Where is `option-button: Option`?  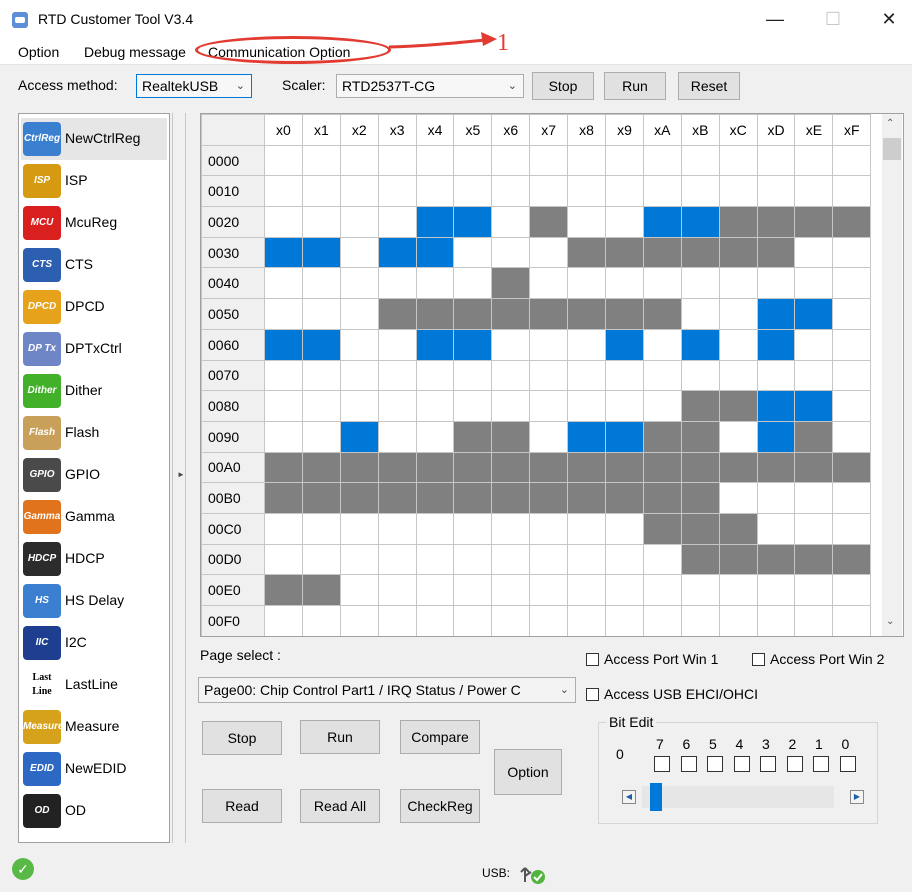 option-button: Option is located at coordinates (528, 772).